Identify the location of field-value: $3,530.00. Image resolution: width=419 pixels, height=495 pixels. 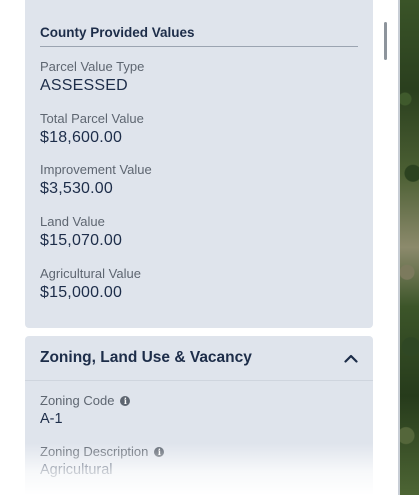
(76, 189).